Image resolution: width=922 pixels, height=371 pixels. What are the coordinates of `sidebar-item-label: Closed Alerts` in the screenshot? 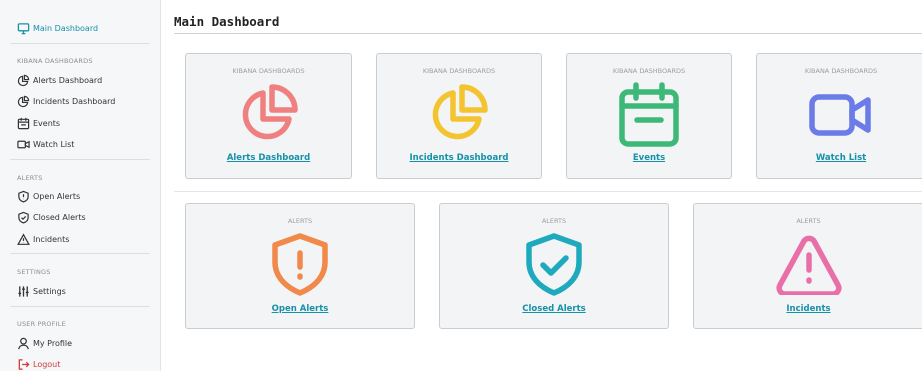 It's located at (59, 217).